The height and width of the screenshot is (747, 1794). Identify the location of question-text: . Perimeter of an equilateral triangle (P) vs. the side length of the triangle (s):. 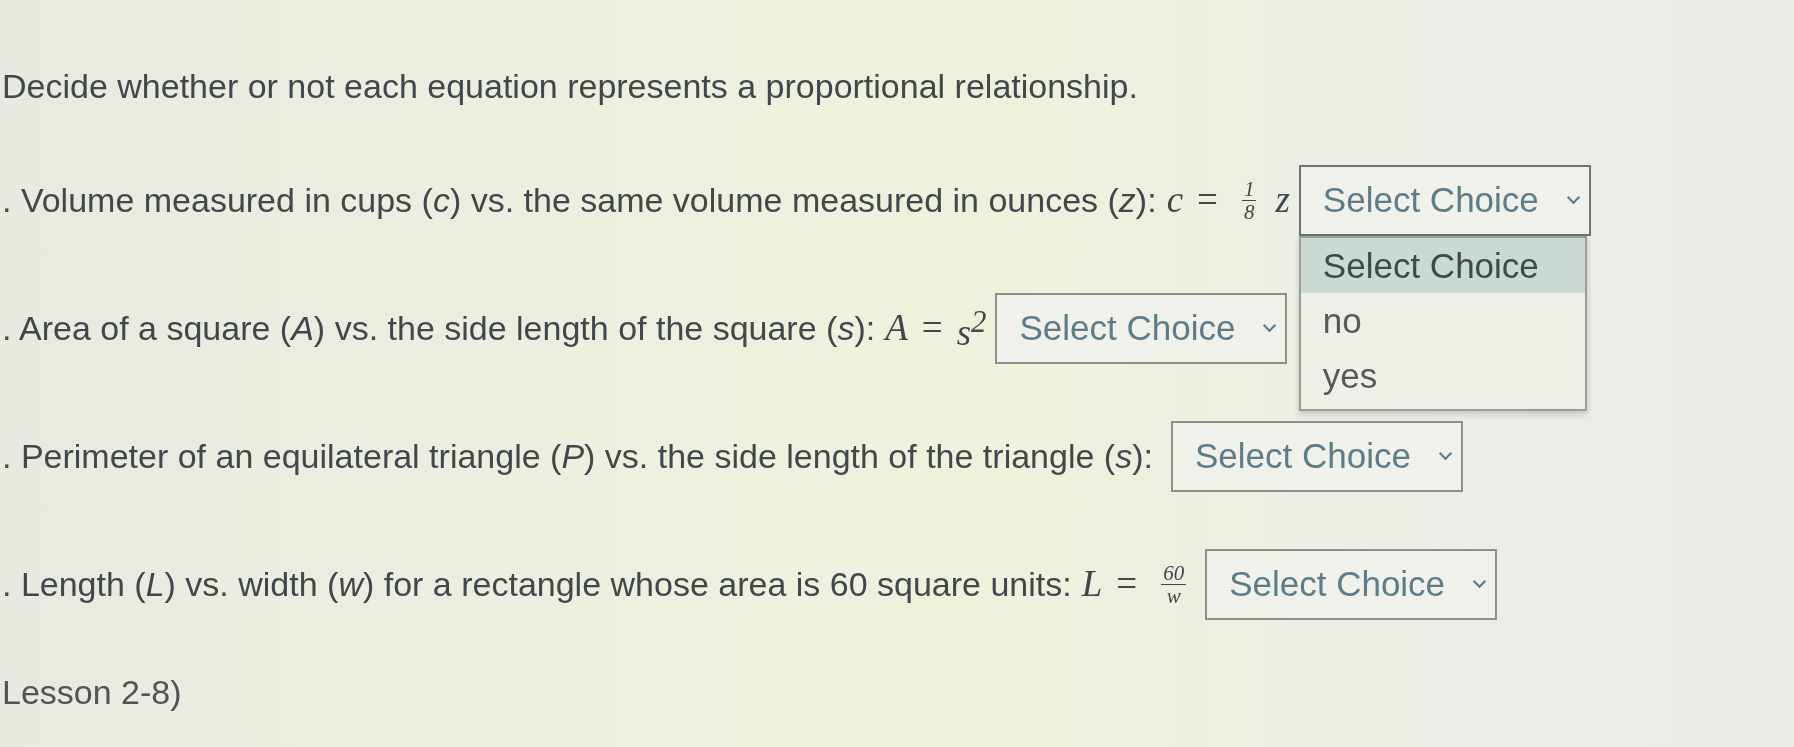
(577, 456).